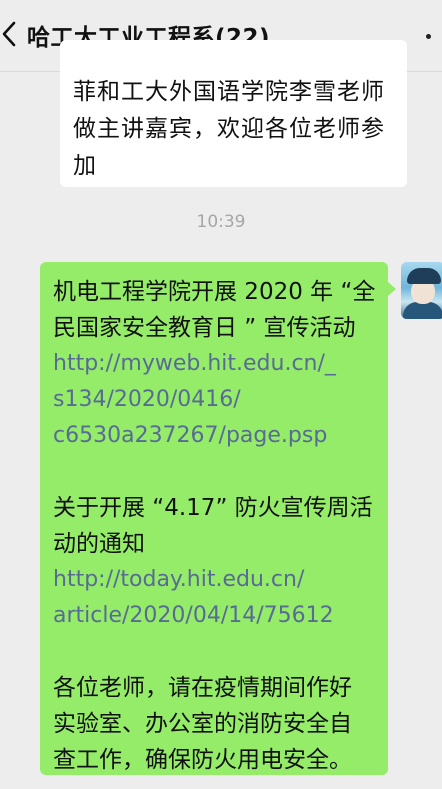 The width and height of the screenshot is (442, 789). I want to click on message-line: 各位老师，请在疫情期间作好, so click(202, 688).